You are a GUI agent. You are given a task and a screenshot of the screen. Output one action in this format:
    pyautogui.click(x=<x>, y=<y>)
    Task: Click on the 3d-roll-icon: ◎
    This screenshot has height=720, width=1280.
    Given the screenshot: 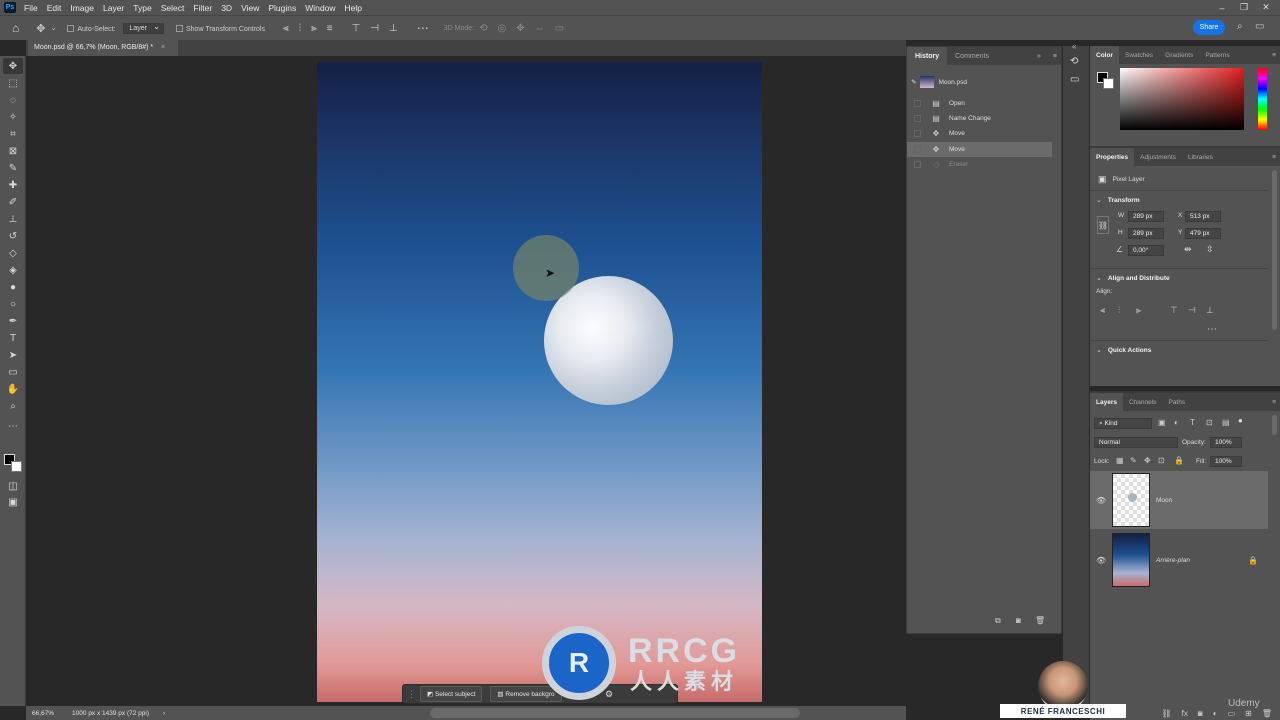 What is the action you would take?
    pyautogui.click(x=502, y=28)
    